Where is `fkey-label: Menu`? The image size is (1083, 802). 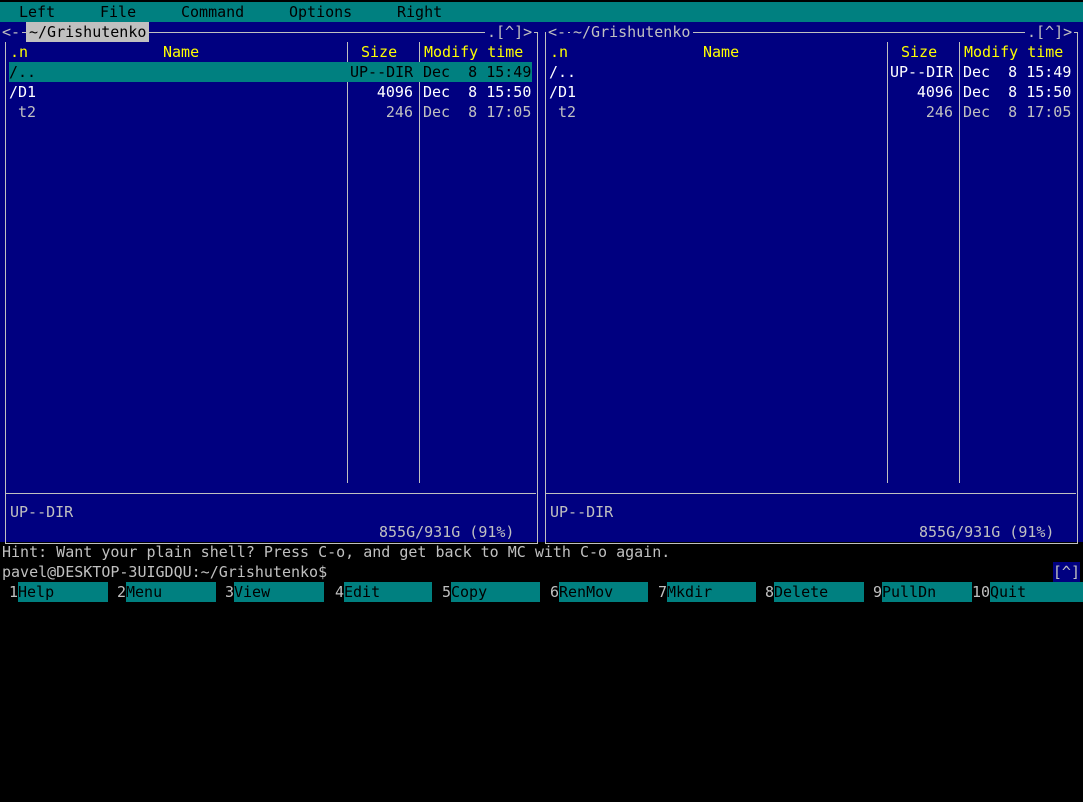 fkey-label: Menu is located at coordinates (171, 592).